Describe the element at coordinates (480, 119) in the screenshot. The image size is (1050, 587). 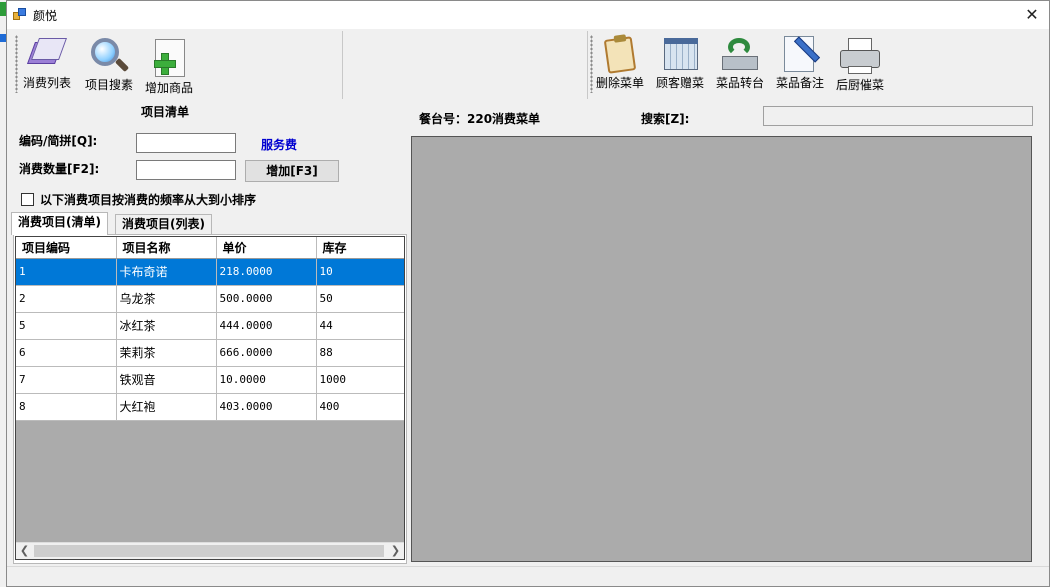
I see `table-number-label: 餐台号：220消费菜单` at that location.